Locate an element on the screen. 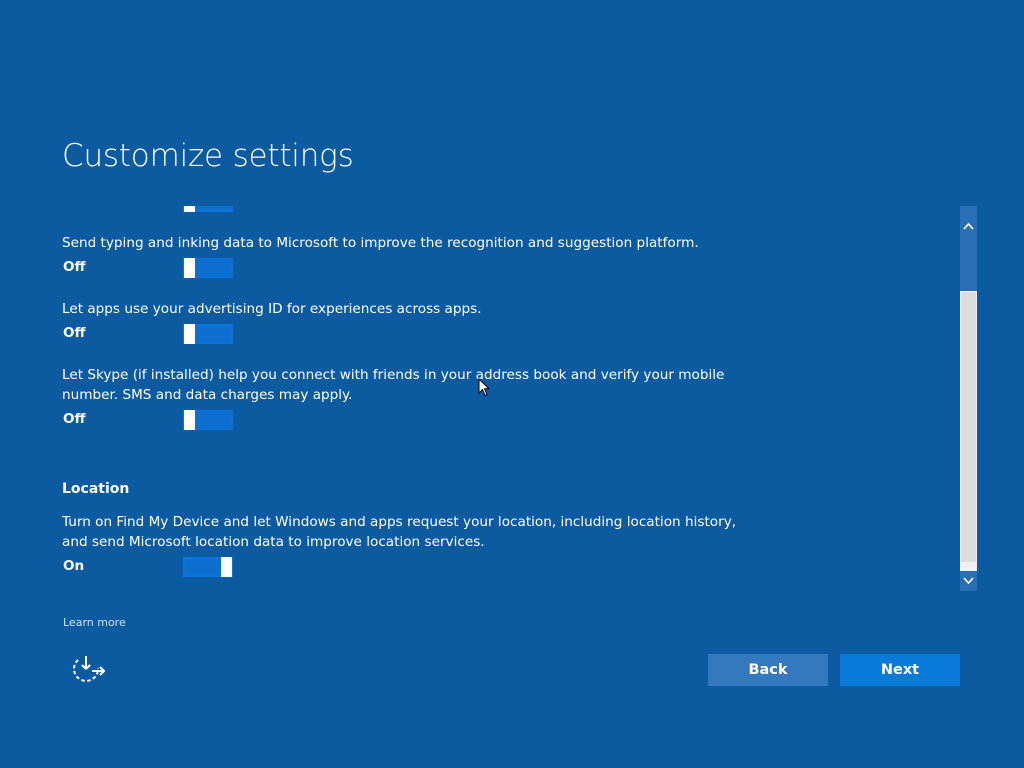  location-toggle is located at coordinates (208, 567).